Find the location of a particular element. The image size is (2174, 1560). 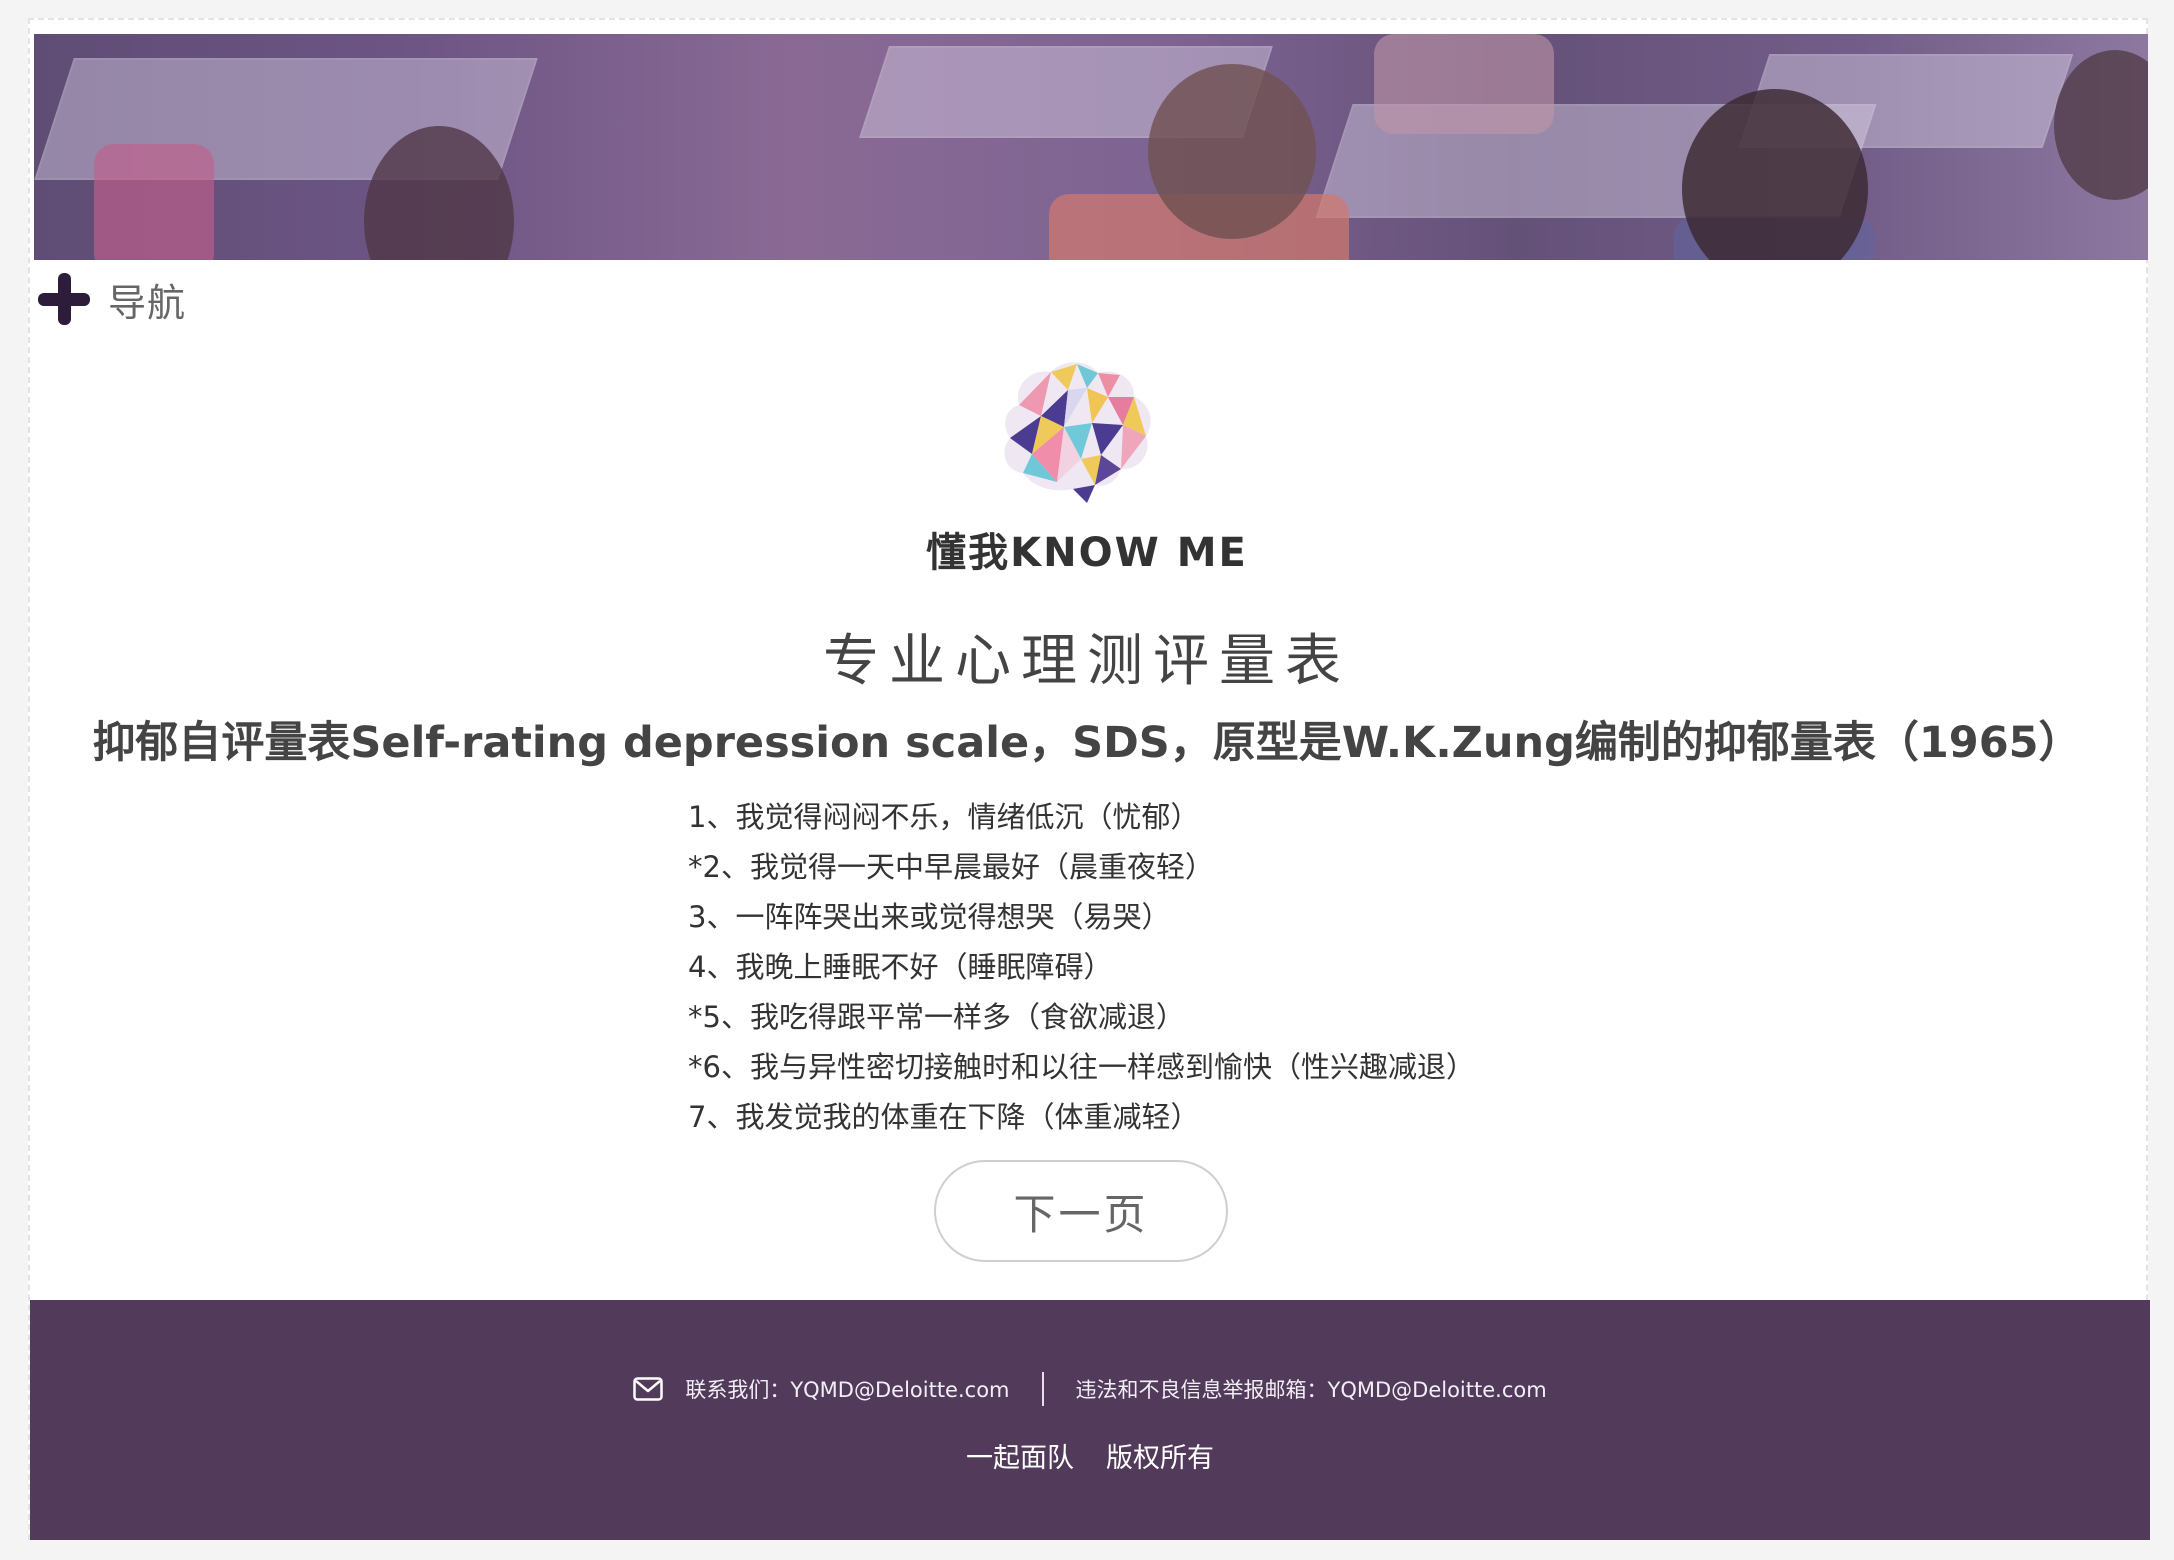

question-item: *5、我吃得跟平常一样多（食欲减退） is located at coordinates (936, 1017).